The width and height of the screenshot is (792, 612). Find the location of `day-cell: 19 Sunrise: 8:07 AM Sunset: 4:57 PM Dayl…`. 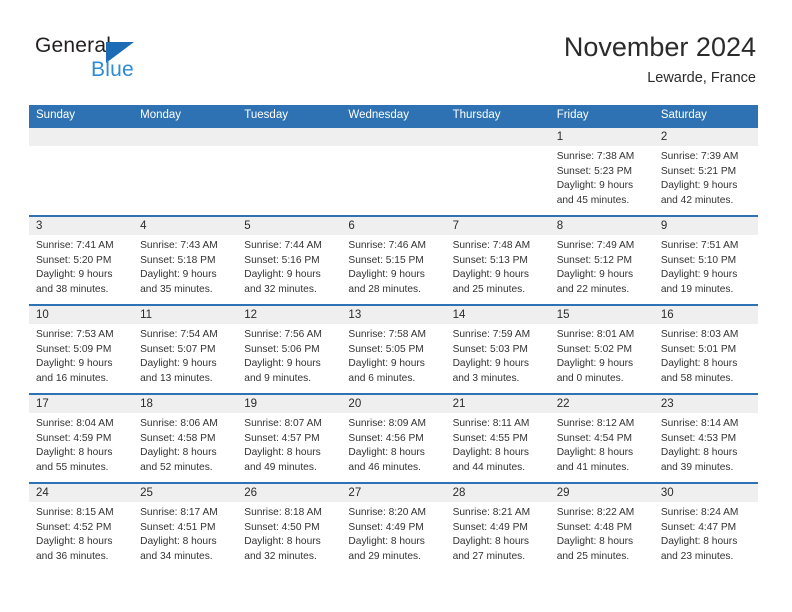

day-cell: 19 Sunrise: 8:07 AM Sunset: 4:57 PM Dayl… is located at coordinates (289, 438).